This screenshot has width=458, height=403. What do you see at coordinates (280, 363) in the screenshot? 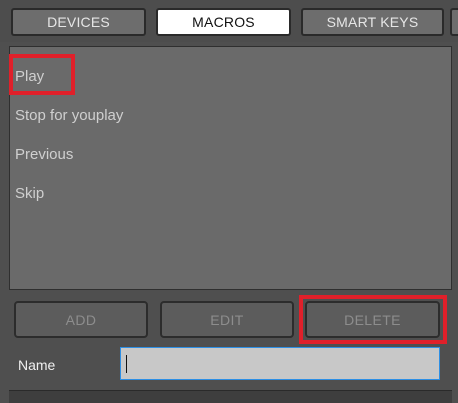
I see `name-input` at bounding box center [280, 363].